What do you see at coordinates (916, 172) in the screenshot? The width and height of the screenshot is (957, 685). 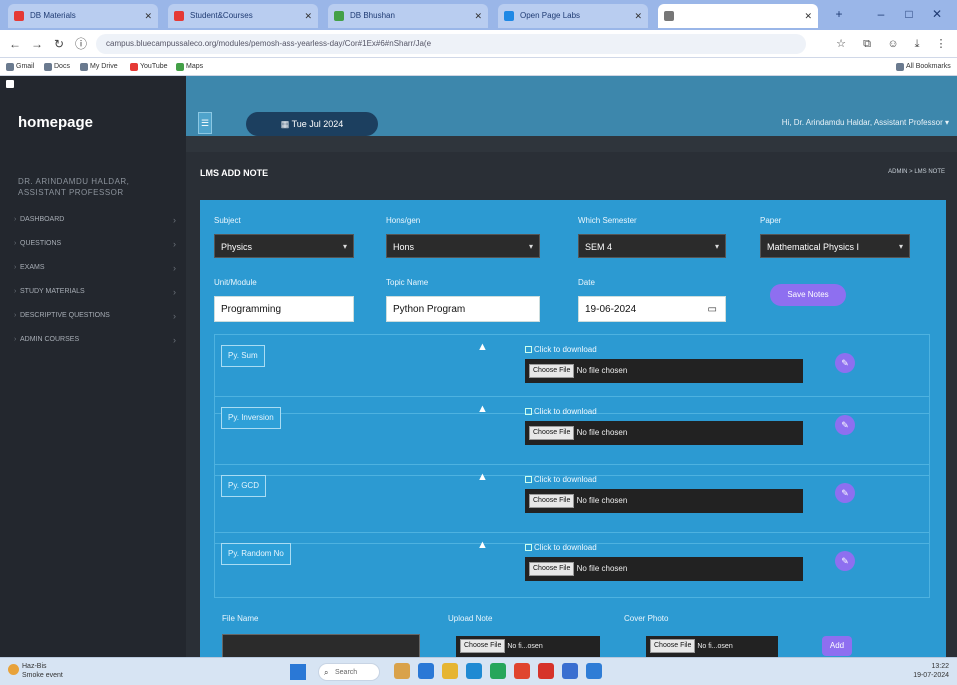 I see `breadcrumb: ADMIN > LMS NOTE` at bounding box center [916, 172].